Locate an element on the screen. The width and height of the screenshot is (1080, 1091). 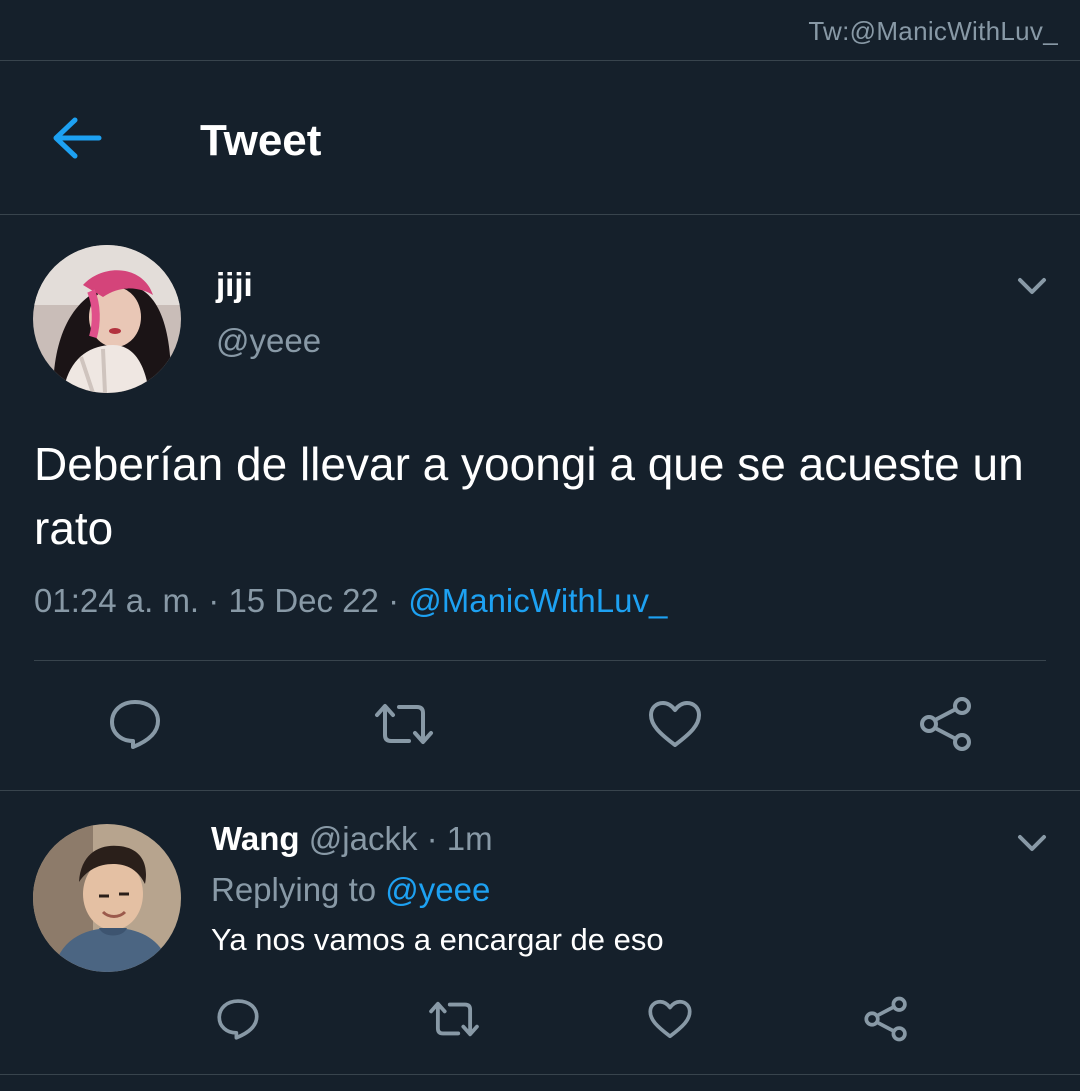
reply-author-handle: @jackk is located at coordinates (363, 838).